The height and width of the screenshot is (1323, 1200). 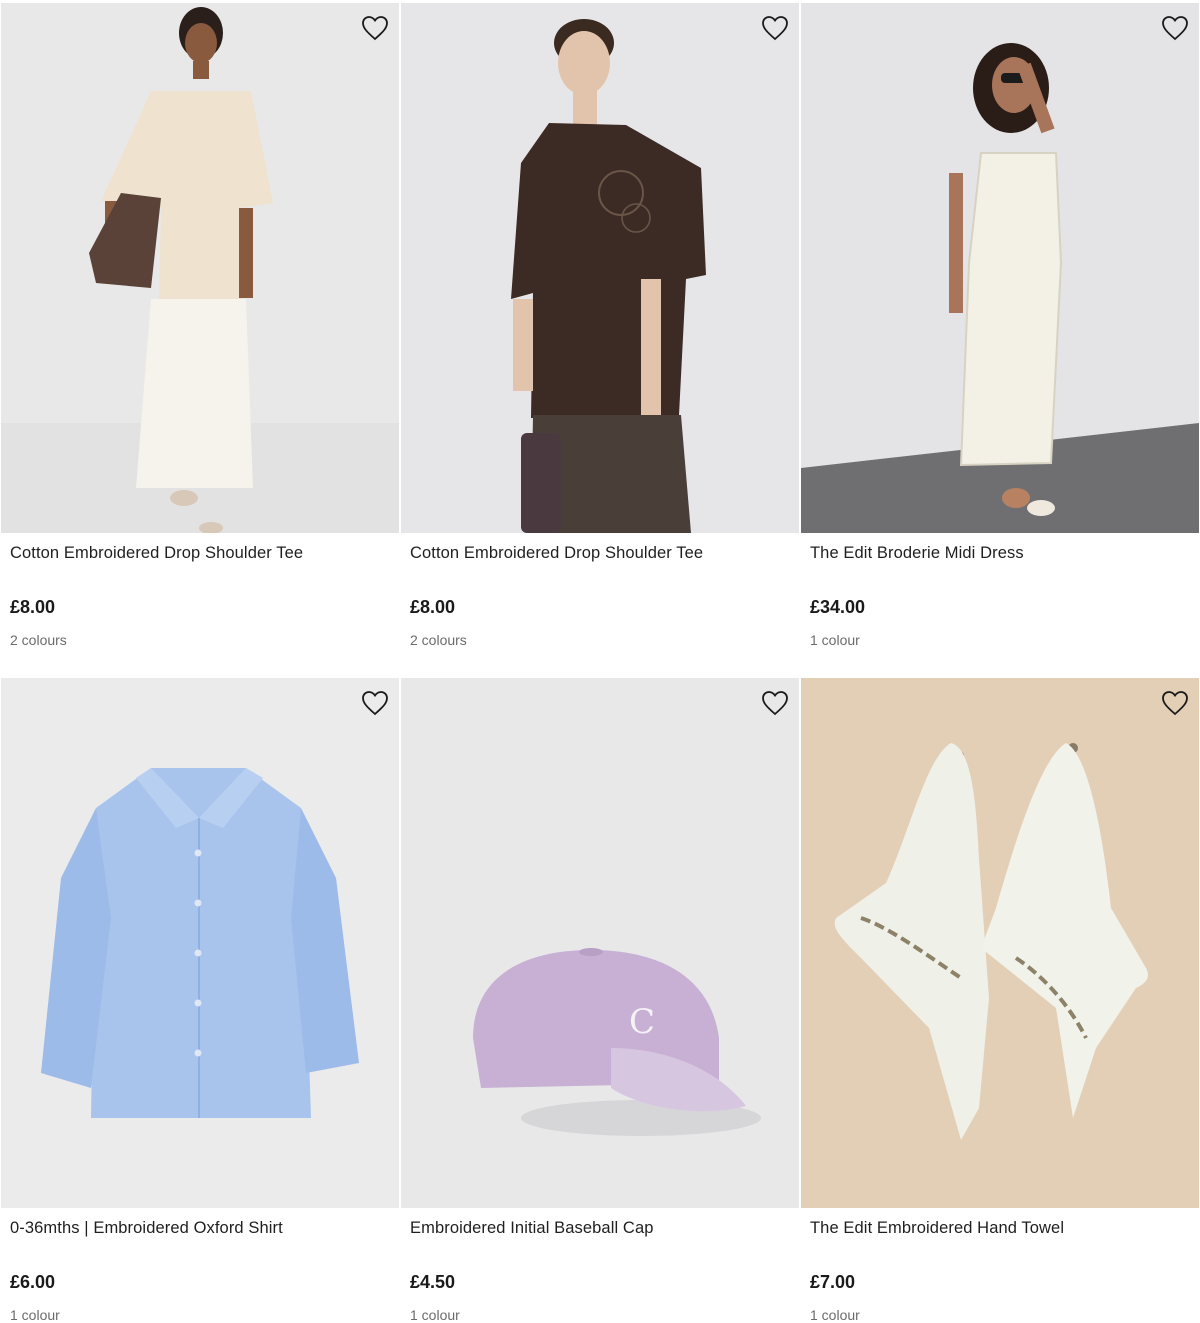 What do you see at coordinates (833, 1282) in the screenshot?
I see `product-price: £7.00` at bounding box center [833, 1282].